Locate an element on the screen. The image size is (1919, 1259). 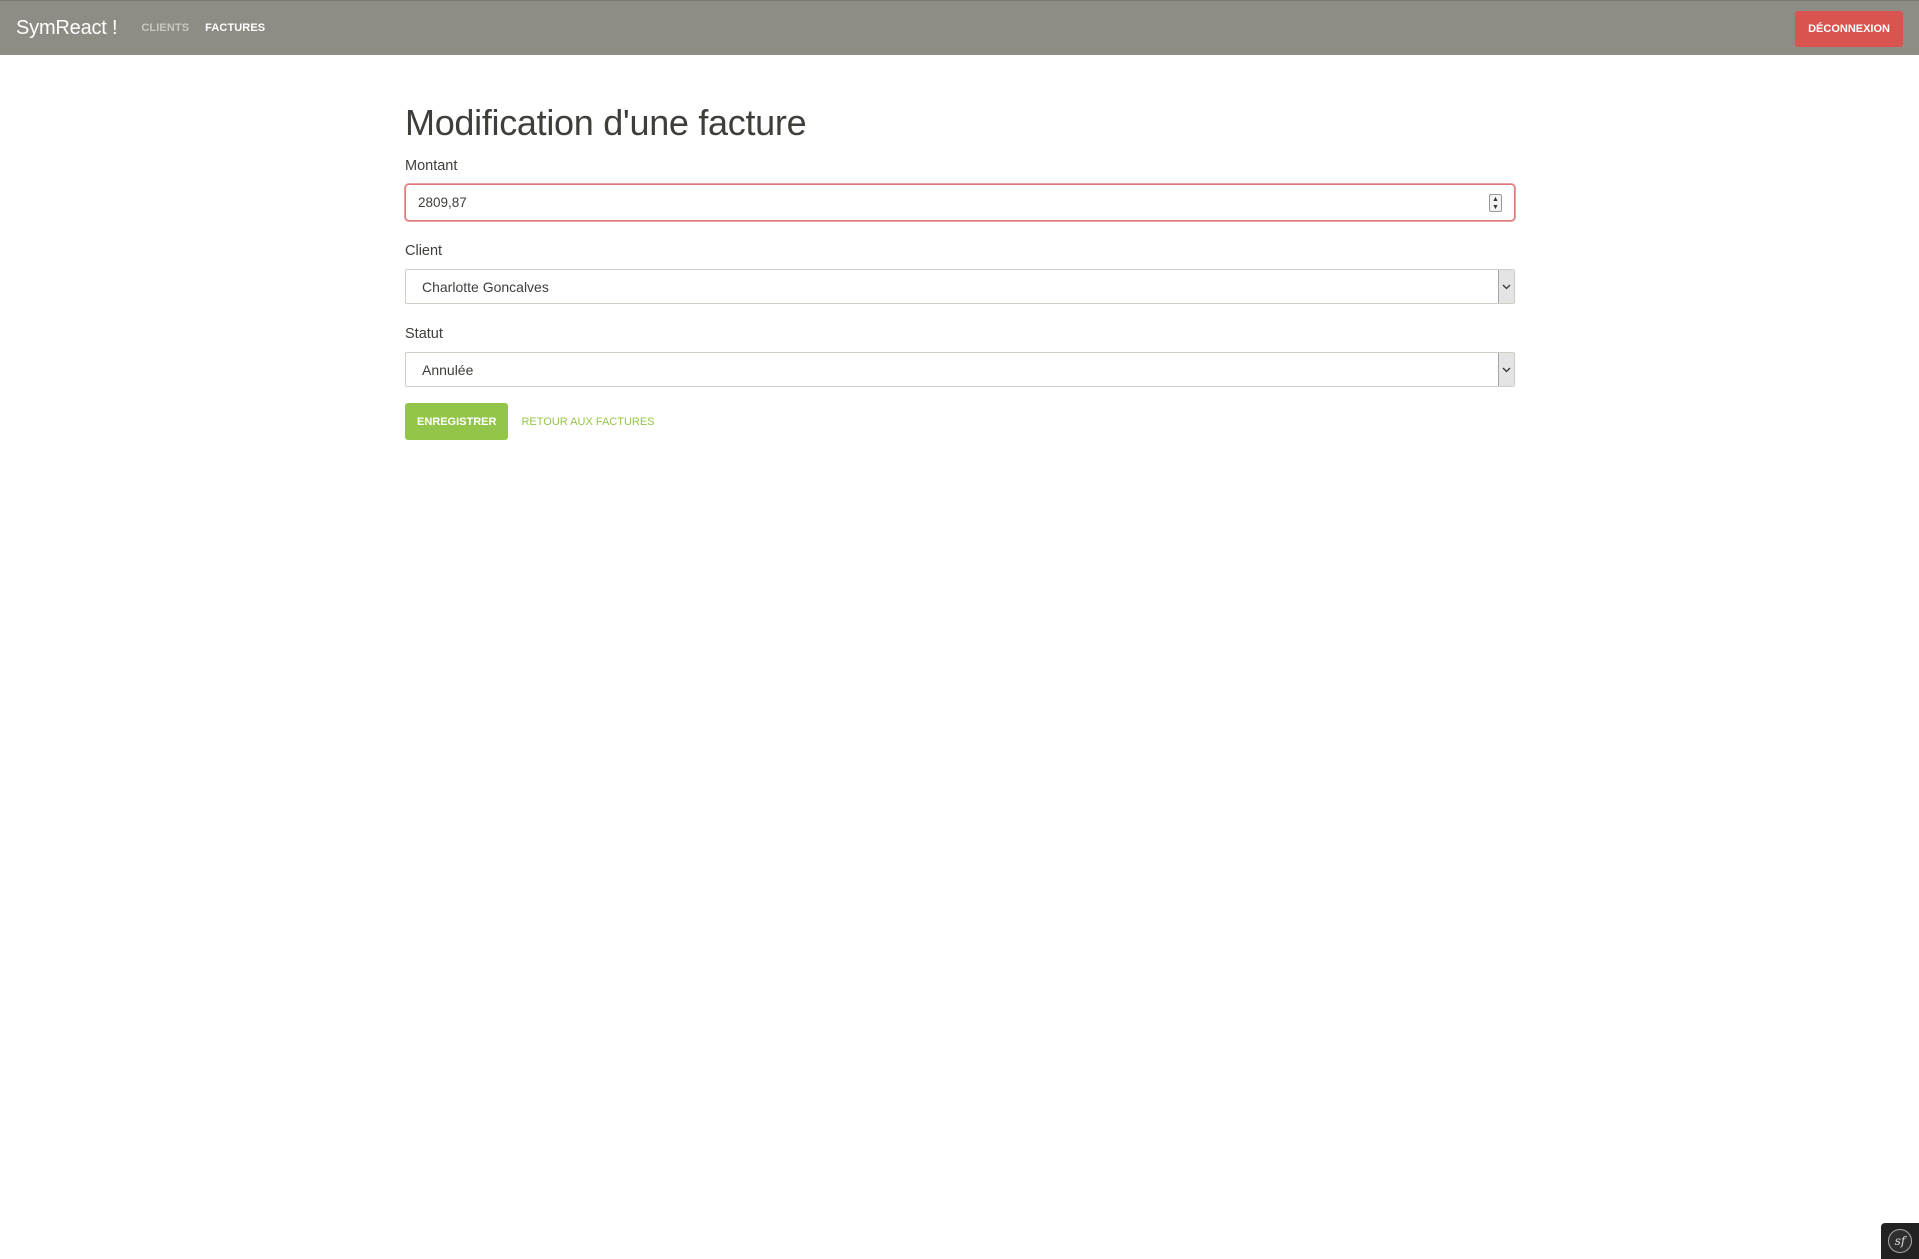
amount-input-wrapper: ▲ ▼ is located at coordinates (960, 202).